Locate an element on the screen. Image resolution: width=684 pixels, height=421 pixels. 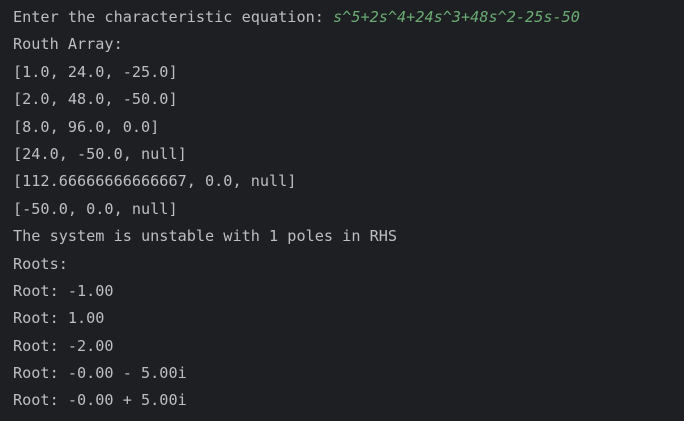
root-line-2: Root: 1.00 is located at coordinates (59, 318).